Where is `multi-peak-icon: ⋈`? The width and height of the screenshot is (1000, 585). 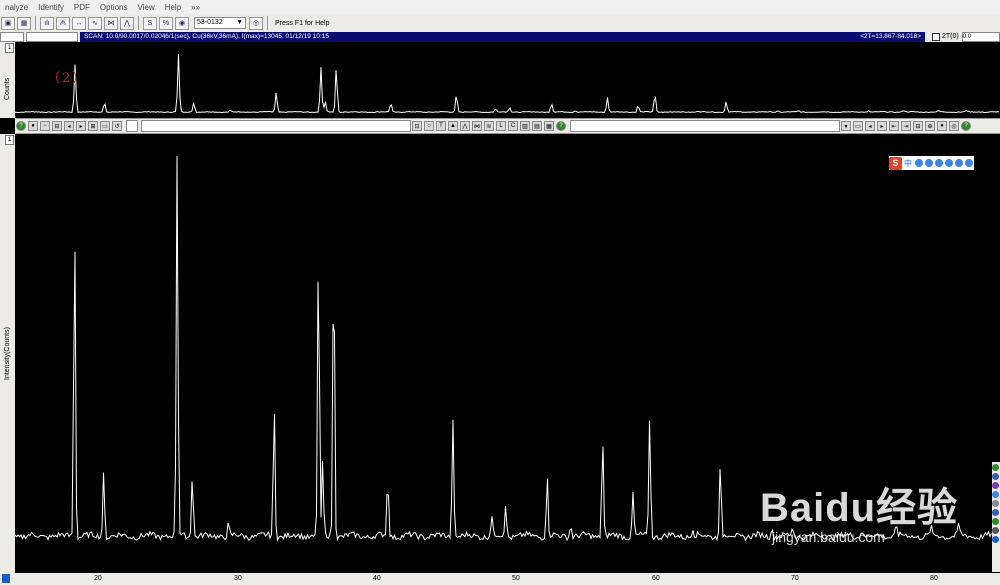
multi-peak-icon: ⋈ is located at coordinates (477, 126).